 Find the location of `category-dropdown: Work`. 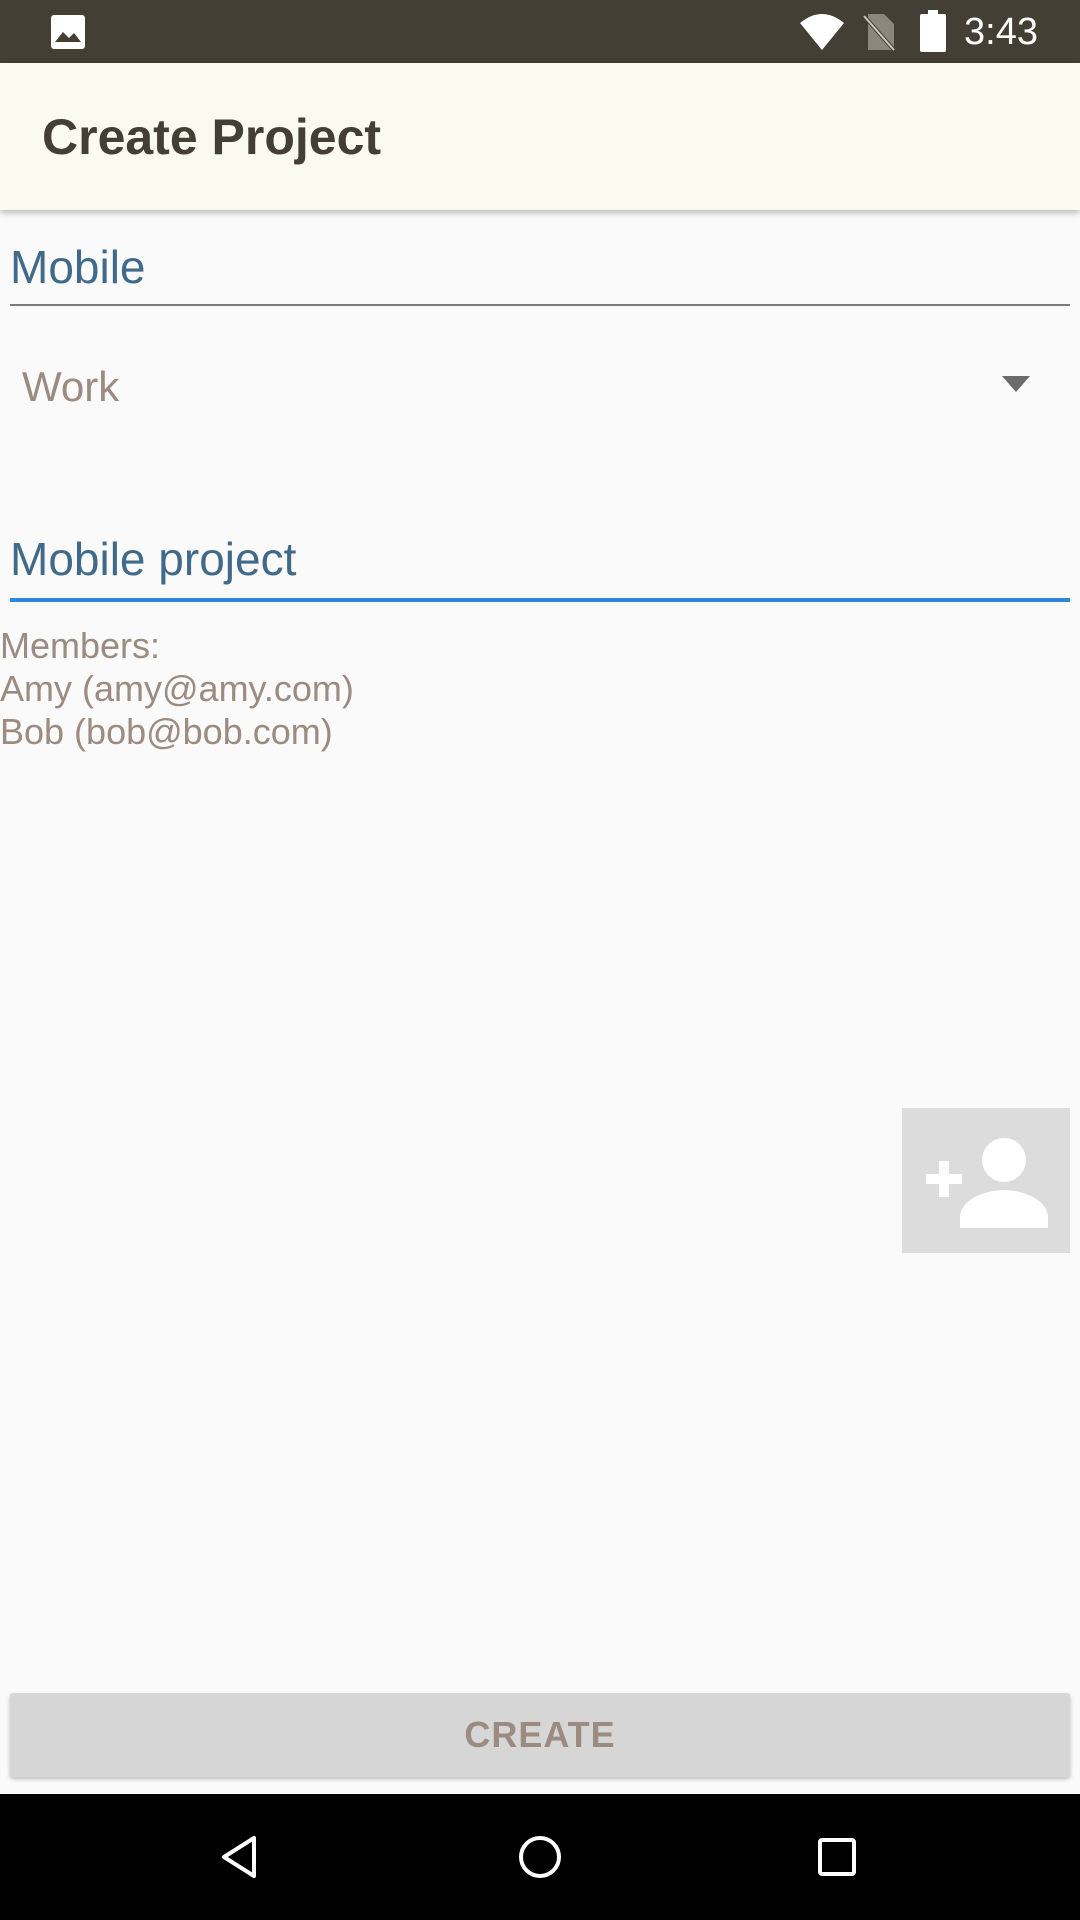

category-dropdown: Work is located at coordinates (540, 385).